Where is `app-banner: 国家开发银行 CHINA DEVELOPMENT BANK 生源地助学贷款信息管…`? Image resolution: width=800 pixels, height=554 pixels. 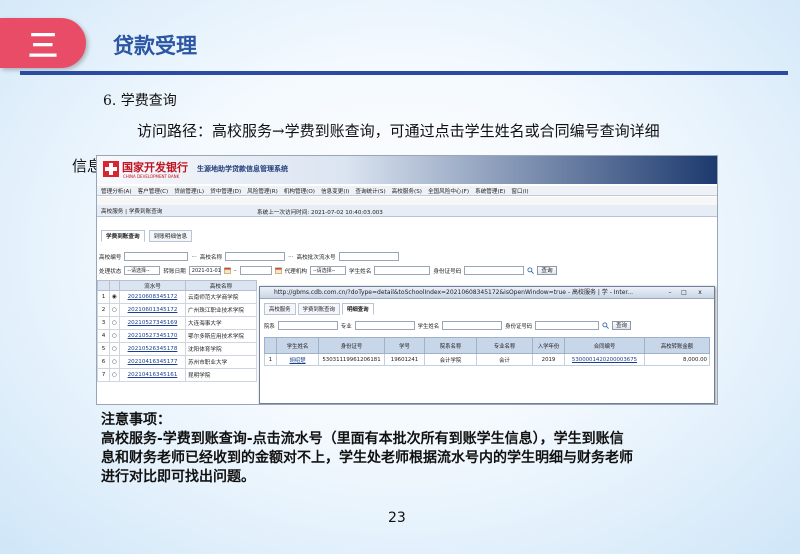 app-banner: 国家开发银行 CHINA DEVELOPMENT BANK 生源地助学贷款信息管… is located at coordinates (407, 170).